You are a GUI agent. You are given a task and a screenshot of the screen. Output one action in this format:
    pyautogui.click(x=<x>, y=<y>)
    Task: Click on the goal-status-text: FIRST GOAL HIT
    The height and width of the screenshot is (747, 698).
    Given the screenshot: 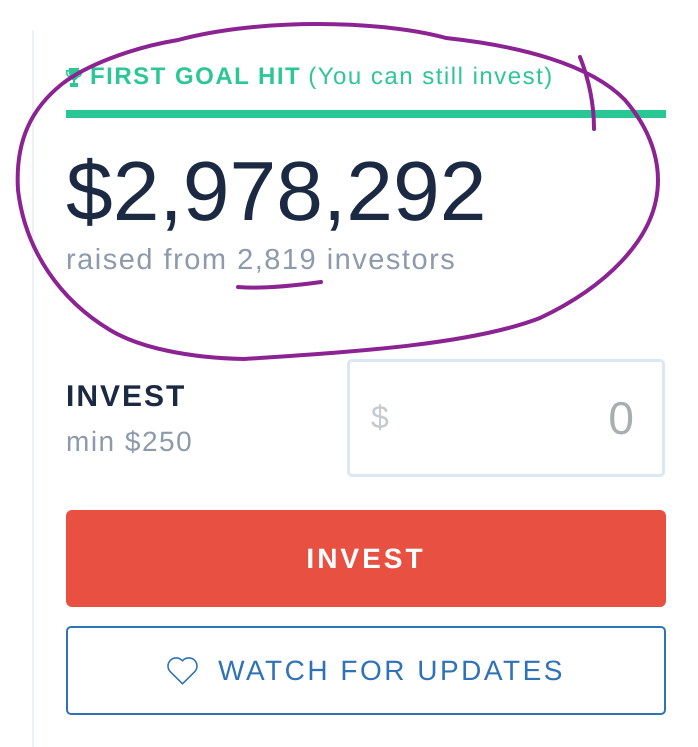 What is the action you would take?
    pyautogui.click(x=196, y=77)
    